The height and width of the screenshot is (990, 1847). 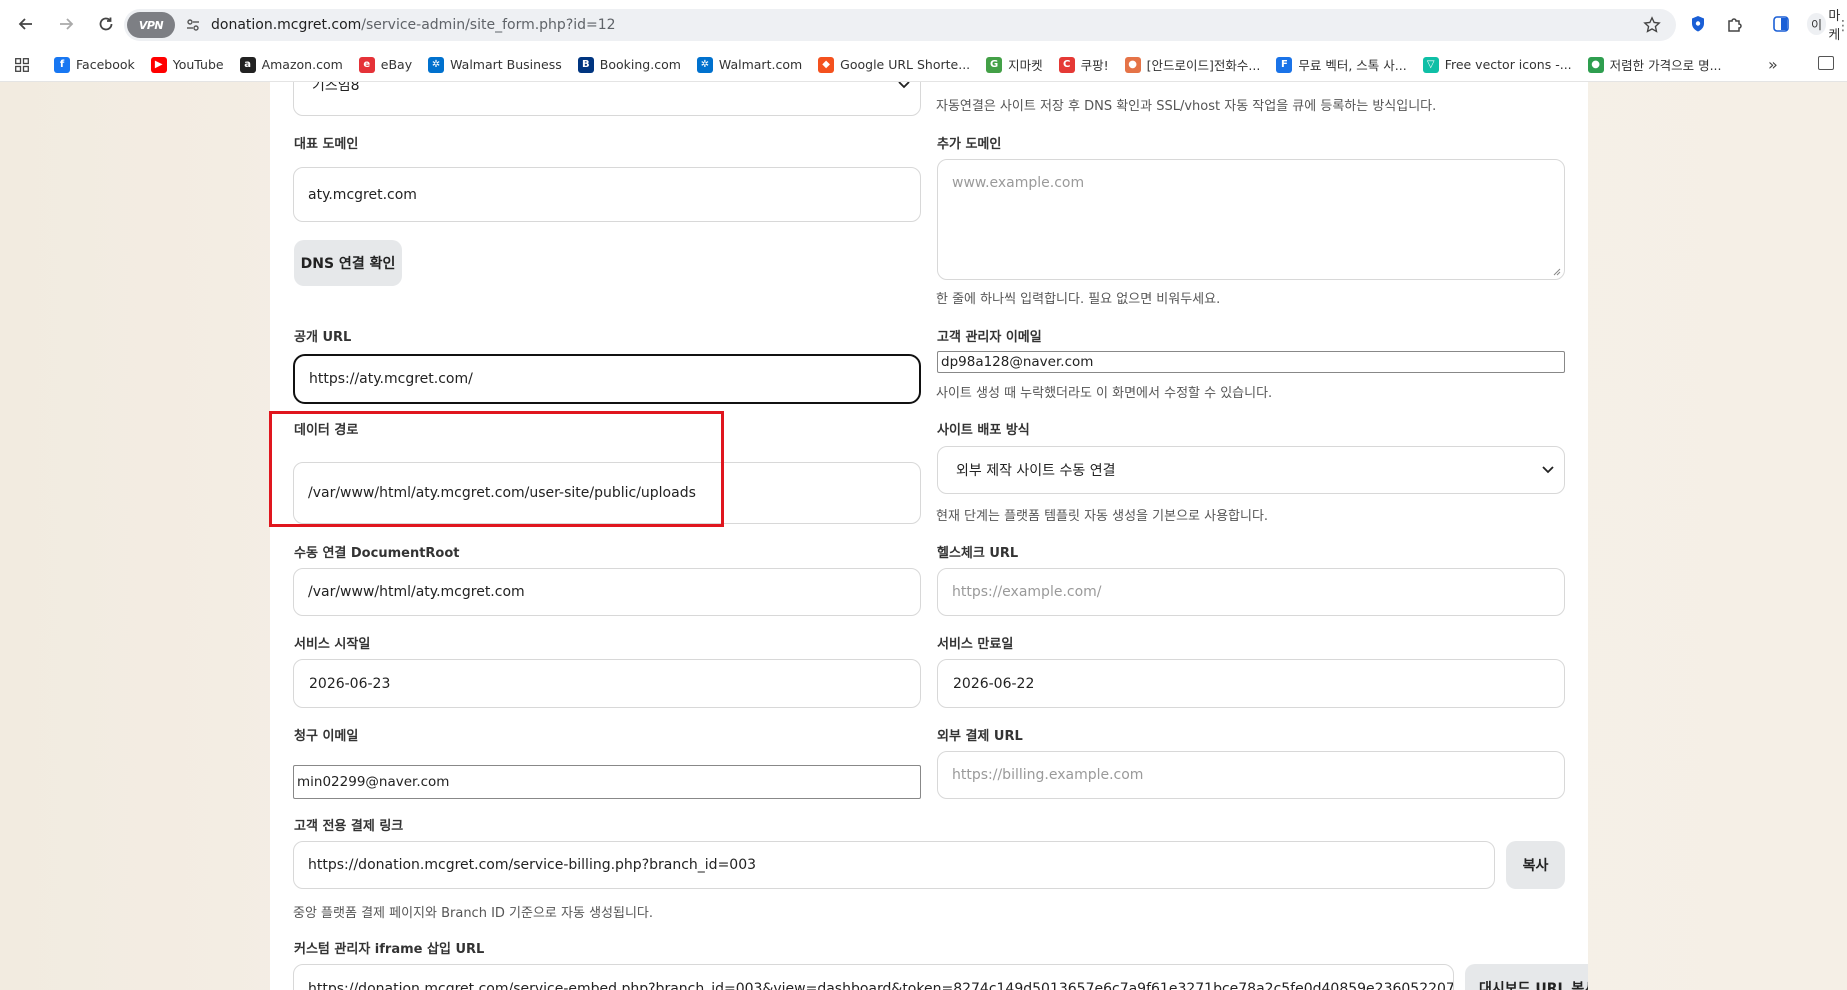 I want to click on android-app-icon: ●, so click(x=1132, y=64).